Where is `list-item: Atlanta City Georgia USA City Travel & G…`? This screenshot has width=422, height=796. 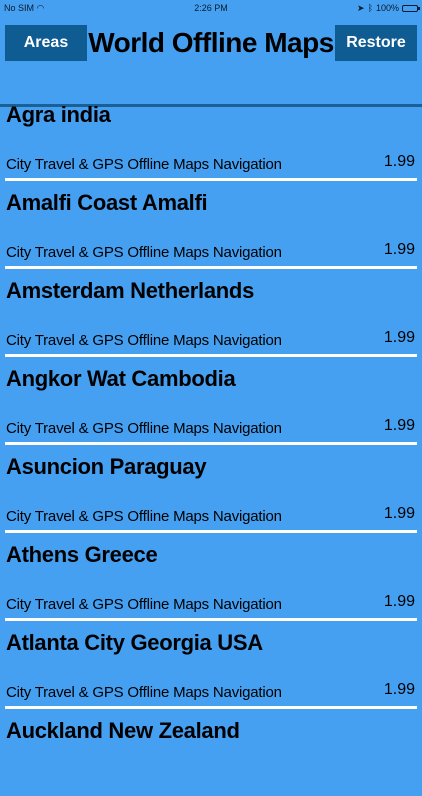 list-item: Atlanta City Georgia USA City Travel & G… is located at coordinates (211, 664).